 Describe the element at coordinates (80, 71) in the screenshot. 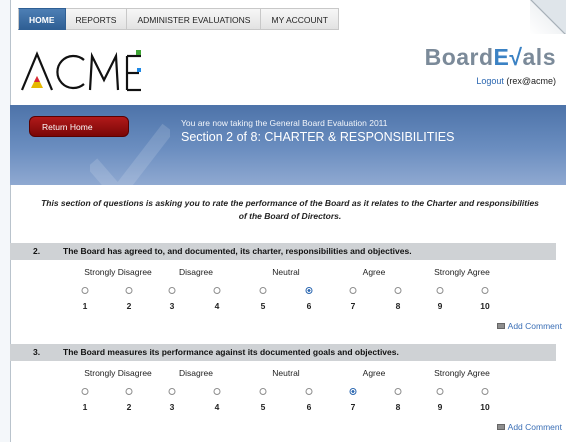

I see `acme-logo` at that location.